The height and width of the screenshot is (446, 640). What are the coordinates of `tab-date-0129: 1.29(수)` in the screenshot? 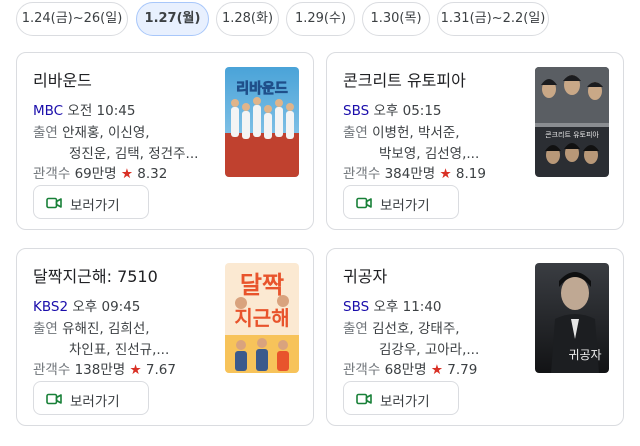 It's located at (320, 19).